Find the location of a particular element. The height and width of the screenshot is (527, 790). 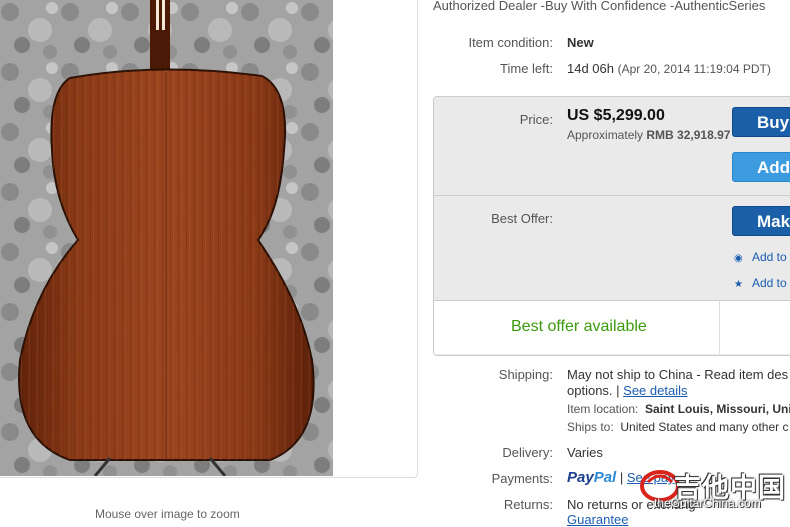

price-approx: Approximately RMB 32,918.97 is located at coordinates (648, 135).